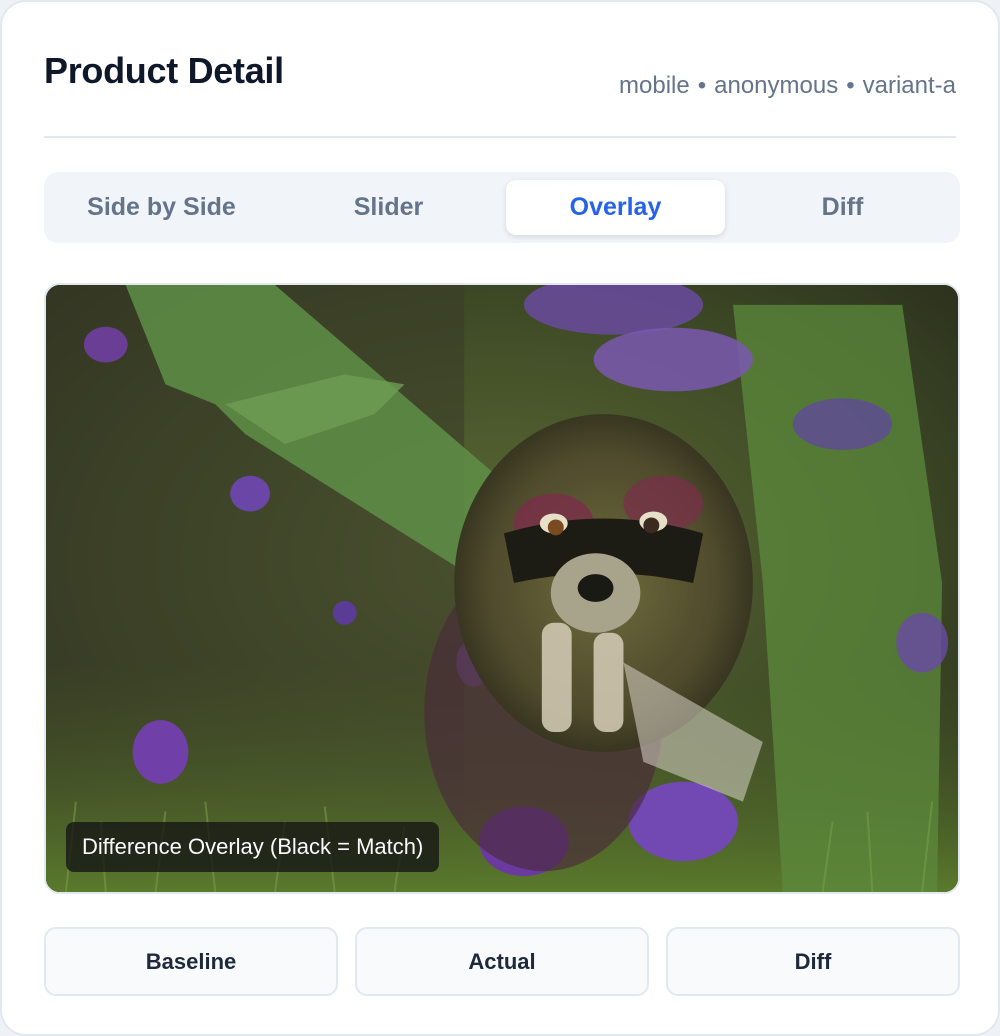 The height and width of the screenshot is (1036, 1000). I want to click on tab-diff: Diff, so click(842, 207).